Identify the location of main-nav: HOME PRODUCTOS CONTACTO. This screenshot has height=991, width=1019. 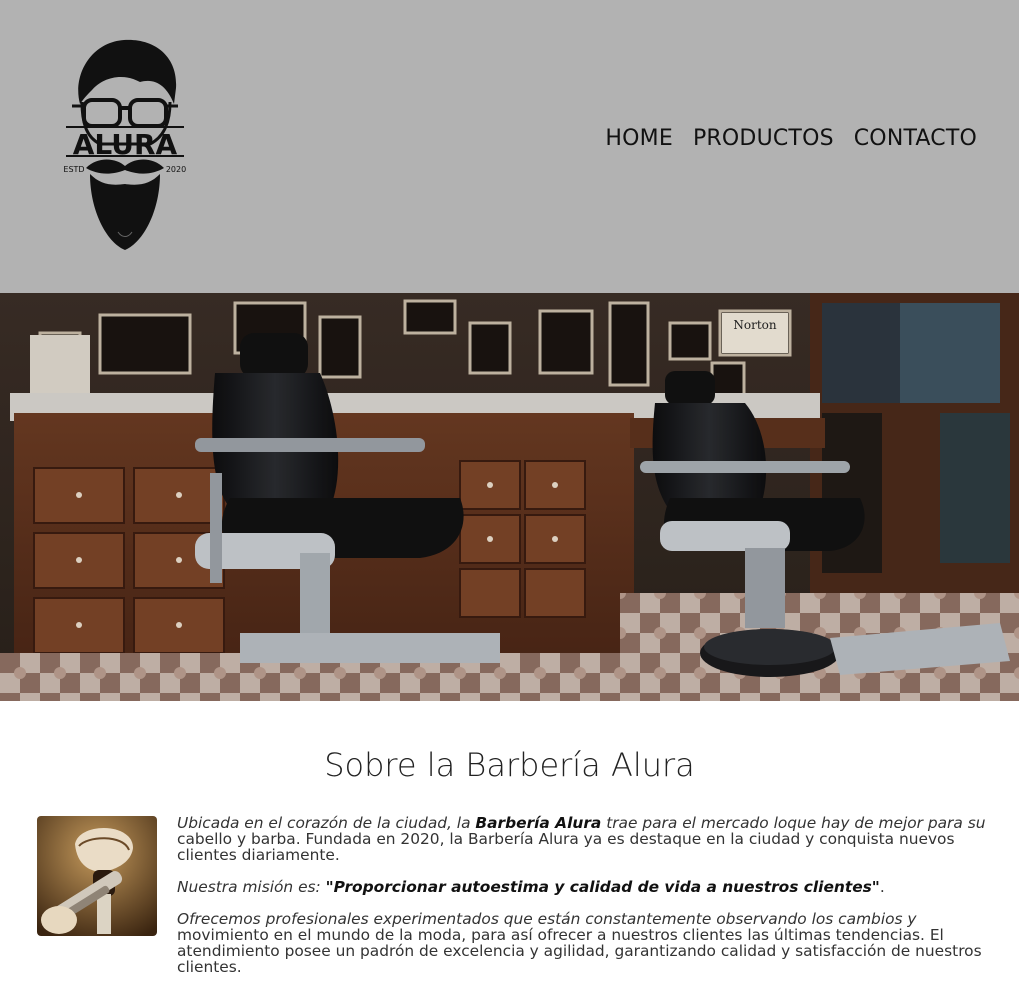
(781, 138).